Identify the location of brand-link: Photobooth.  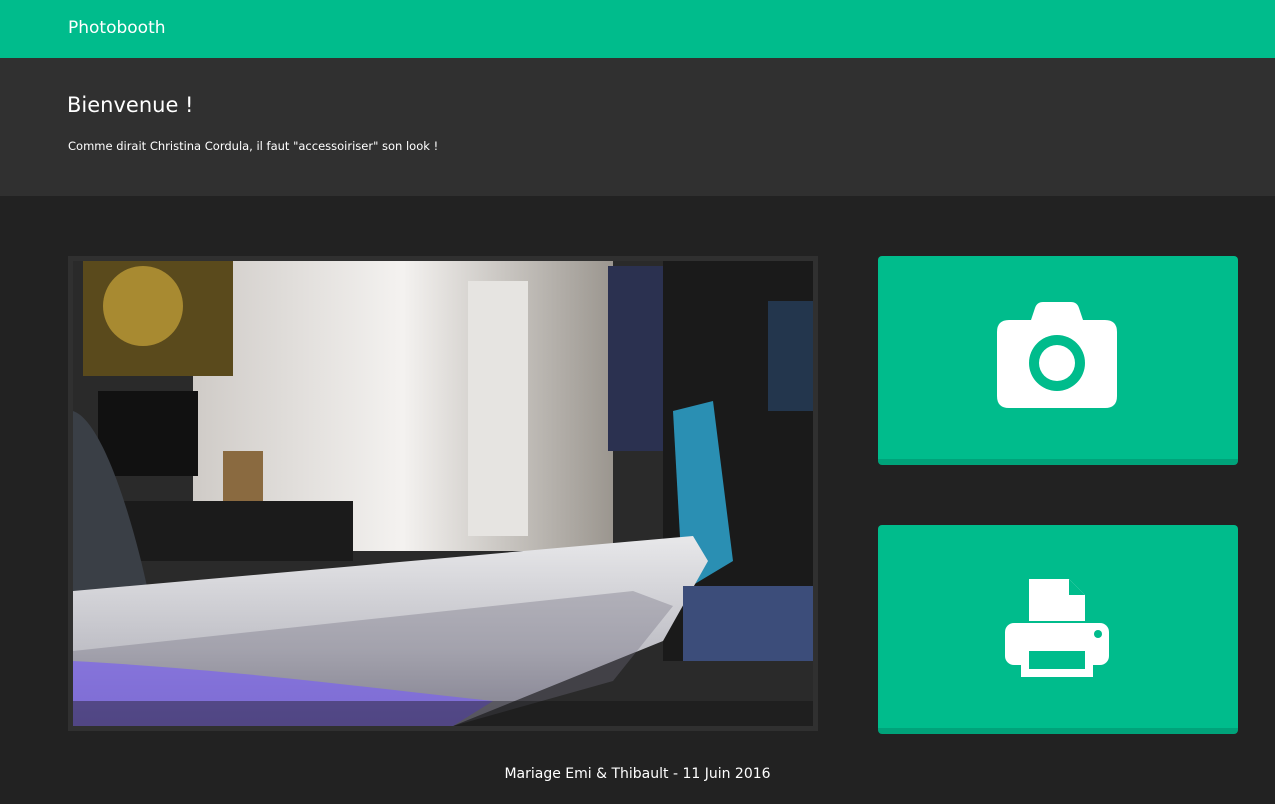
(117, 28).